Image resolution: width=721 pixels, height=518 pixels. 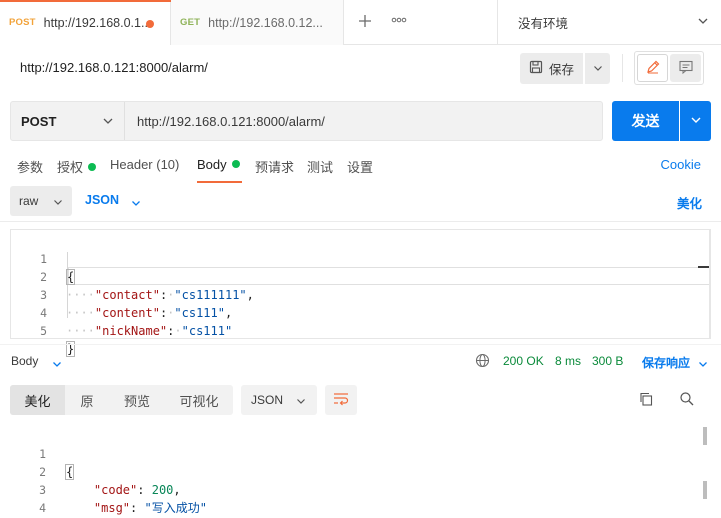 I want to click on response-body-label: Body, so click(x=25, y=361).